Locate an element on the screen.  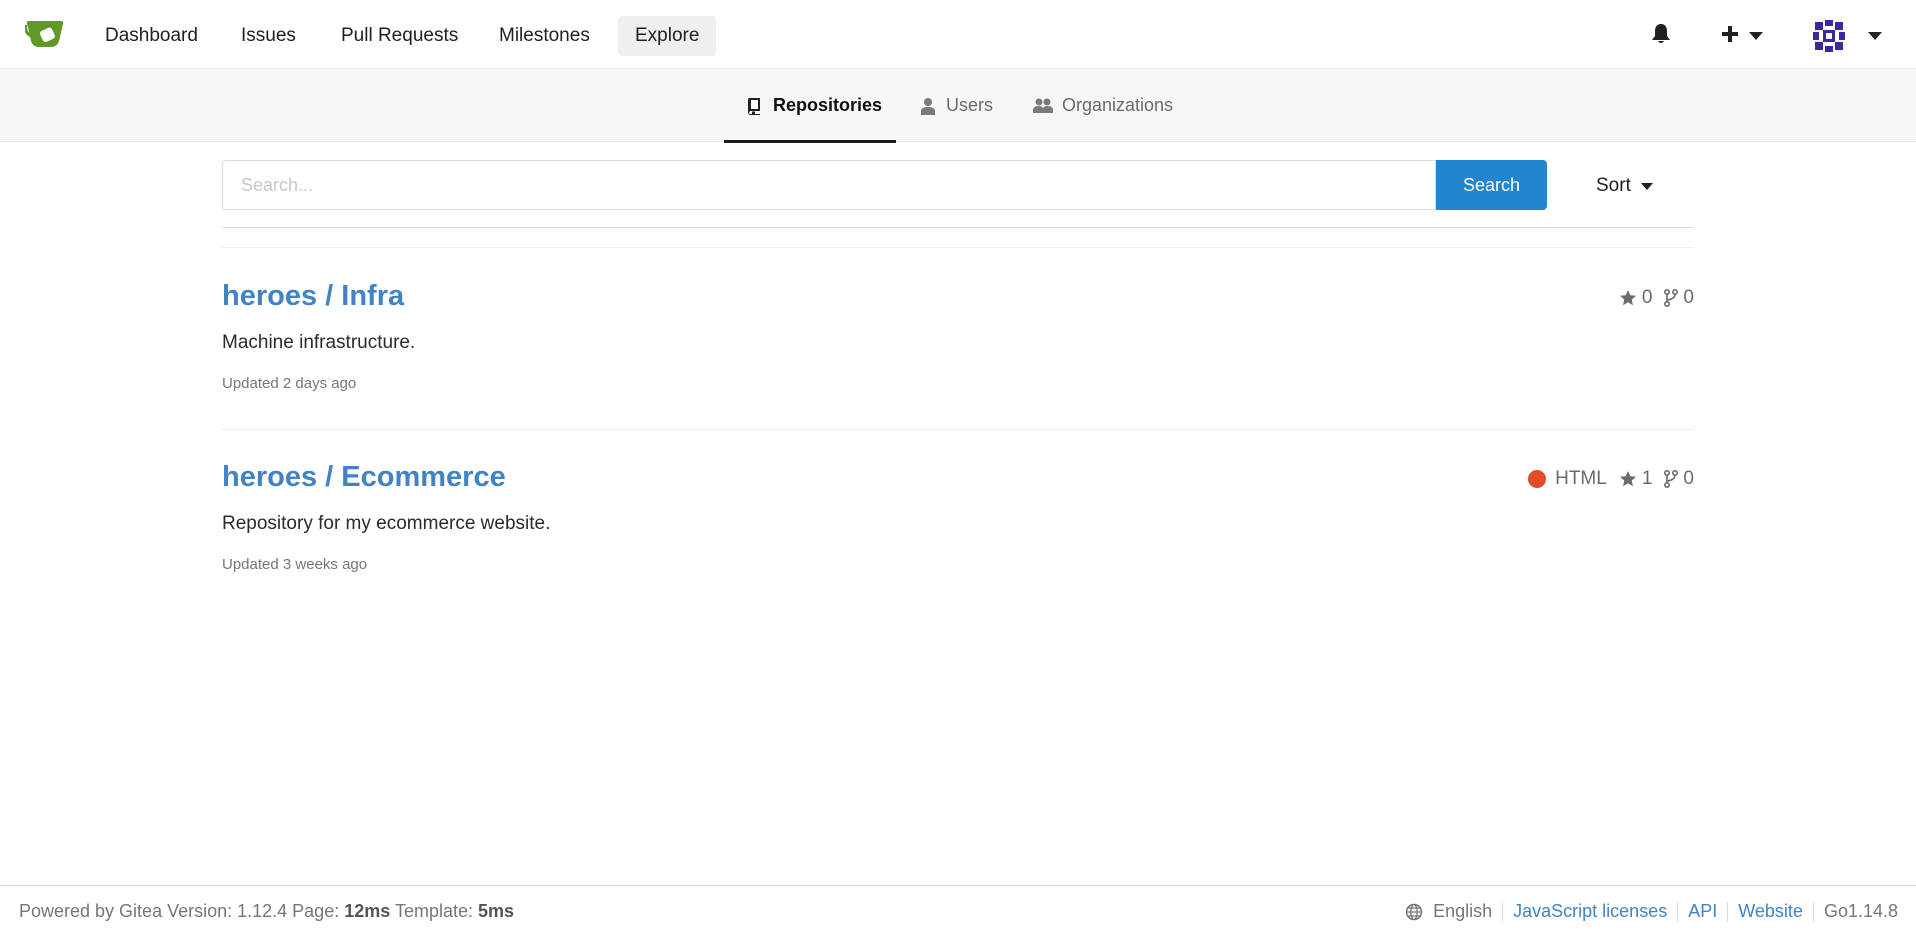
repo-title-link: heroes / Infra is located at coordinates (313, 296).